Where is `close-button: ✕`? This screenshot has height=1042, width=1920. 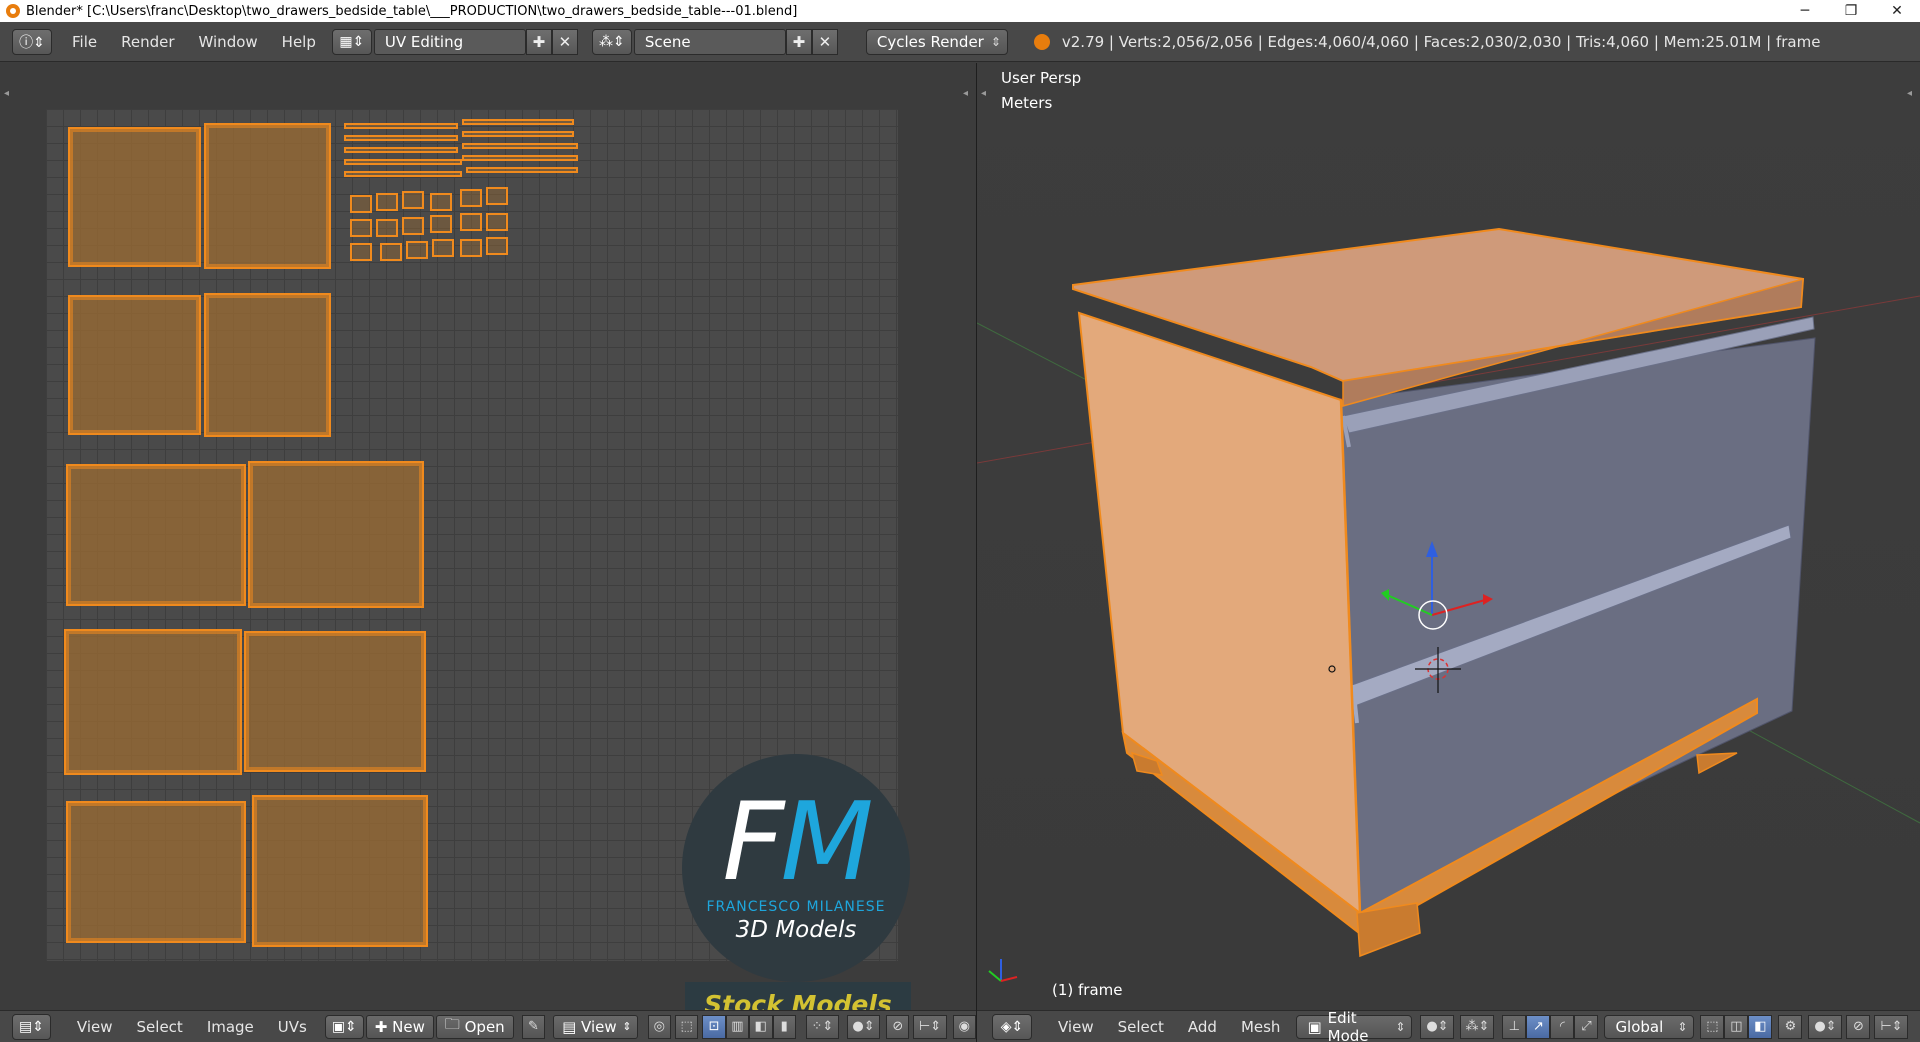
close-button: ✕ is located at coordinates (1897, 11).